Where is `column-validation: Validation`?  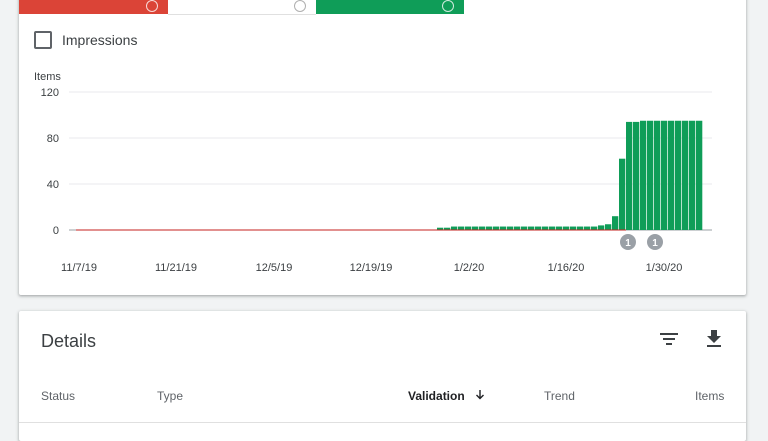 column-validation: Validation is located at coordinates (447, 396).